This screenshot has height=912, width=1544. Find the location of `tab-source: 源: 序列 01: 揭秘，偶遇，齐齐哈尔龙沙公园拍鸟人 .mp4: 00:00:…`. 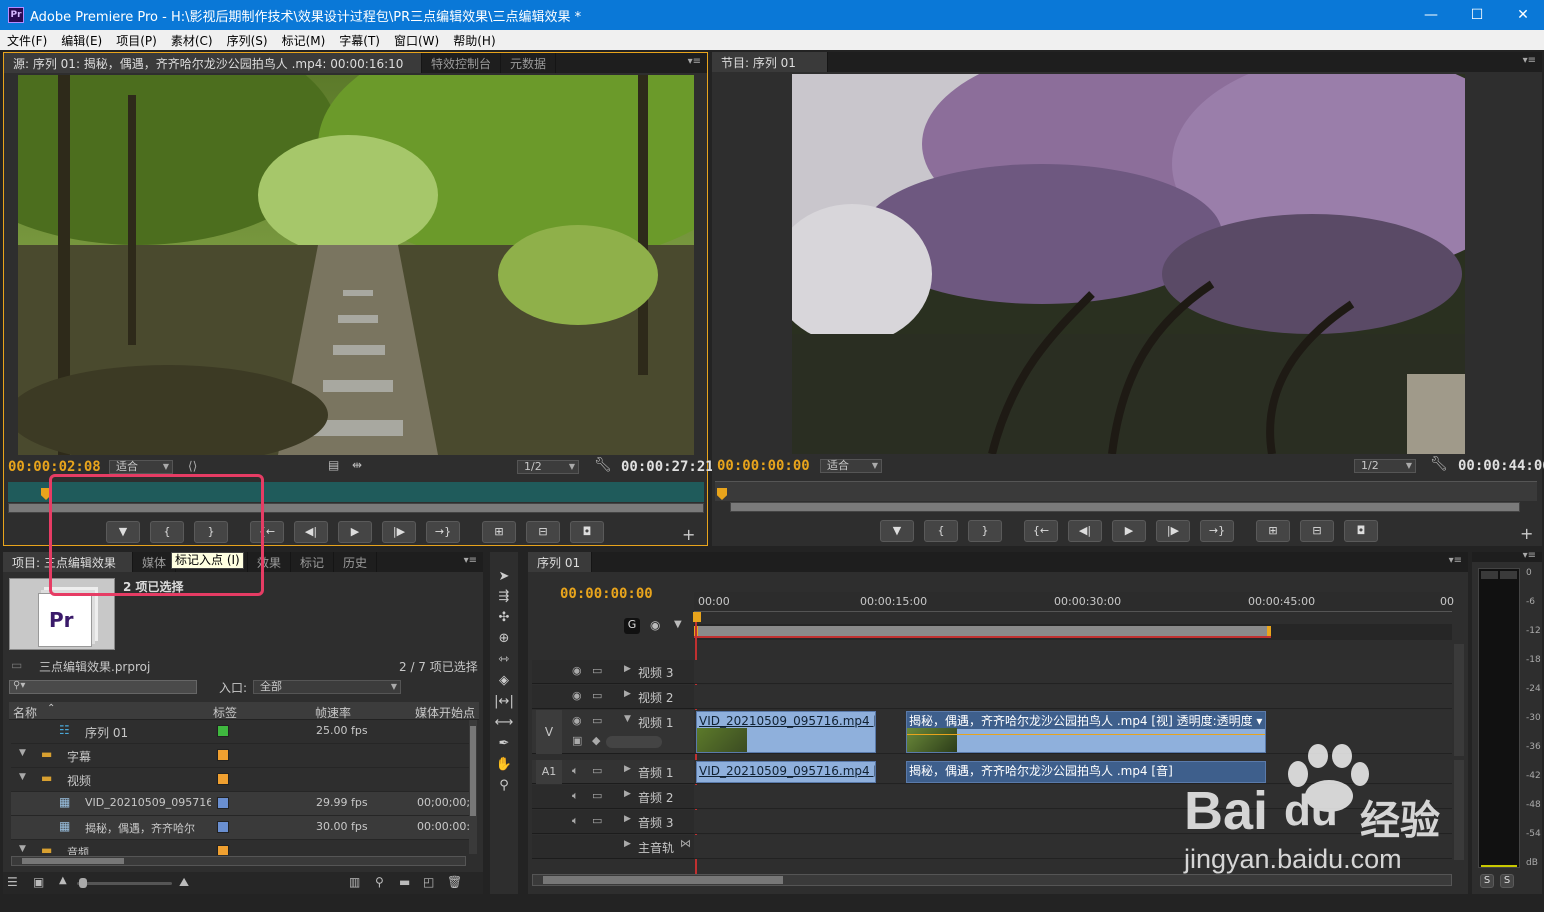

tab-source: 源: 序列 01: 揭秘，偶遇，齐齐哈尔龙沙公园拍鸟人 .mp4: 00:00:… is located at coordinates (213, 63).